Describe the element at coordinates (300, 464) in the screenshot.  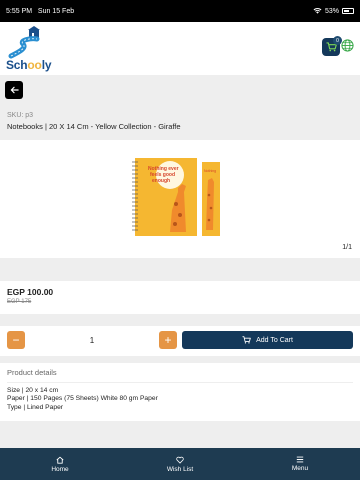
I see `nav-item-menu: Menu` at that location.